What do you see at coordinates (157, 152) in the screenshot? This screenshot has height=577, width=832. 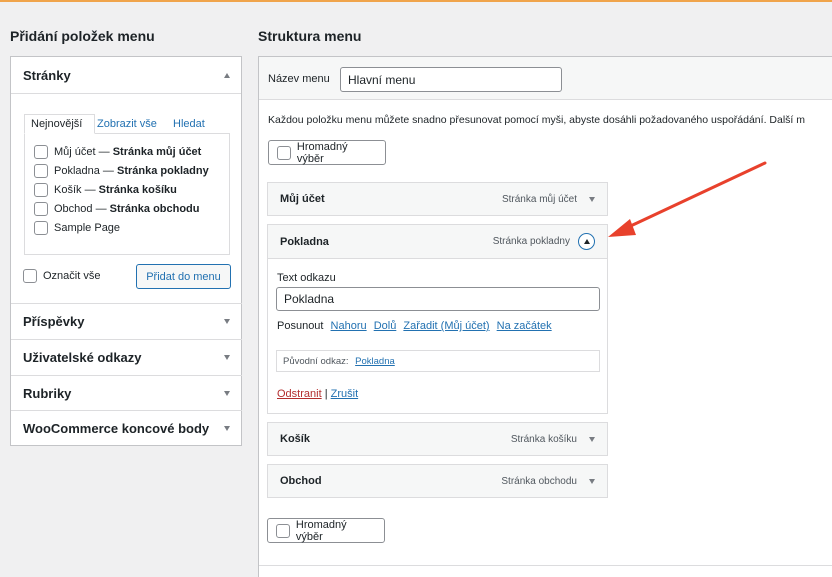 I see `page-option-type: Stránka můj účet` at bounding box center [157, 152].